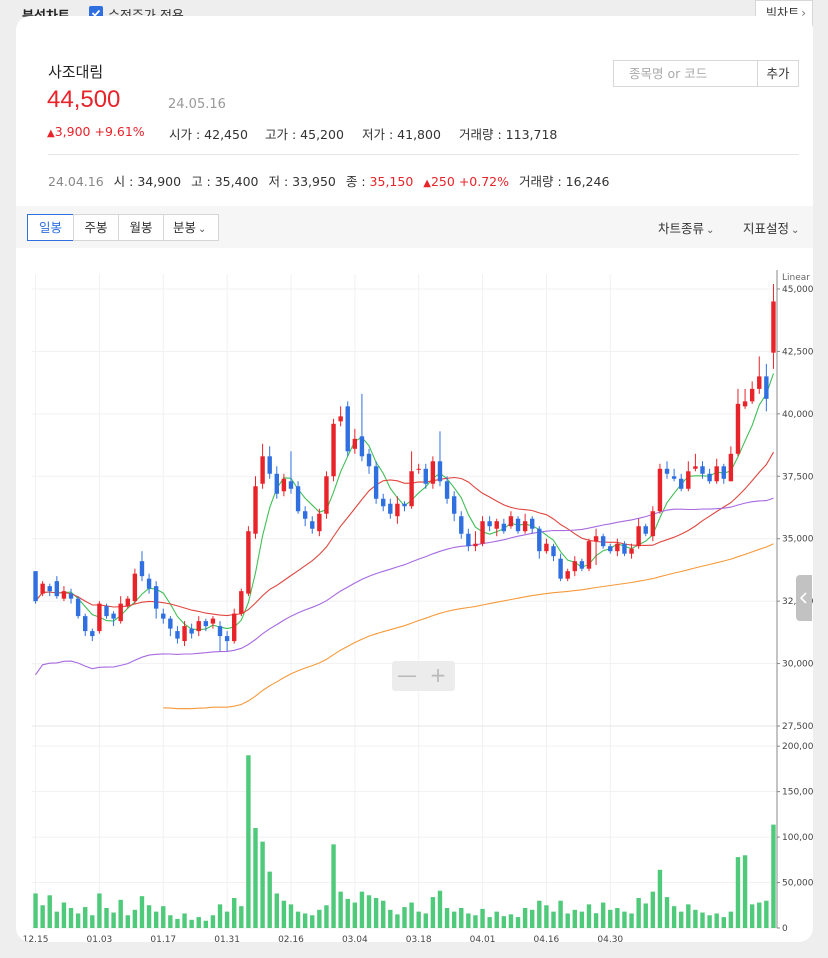  Describe the element at coordinates (225, 181) in the screenshot. I see `hover-high: 고 : 35,400` at that location.